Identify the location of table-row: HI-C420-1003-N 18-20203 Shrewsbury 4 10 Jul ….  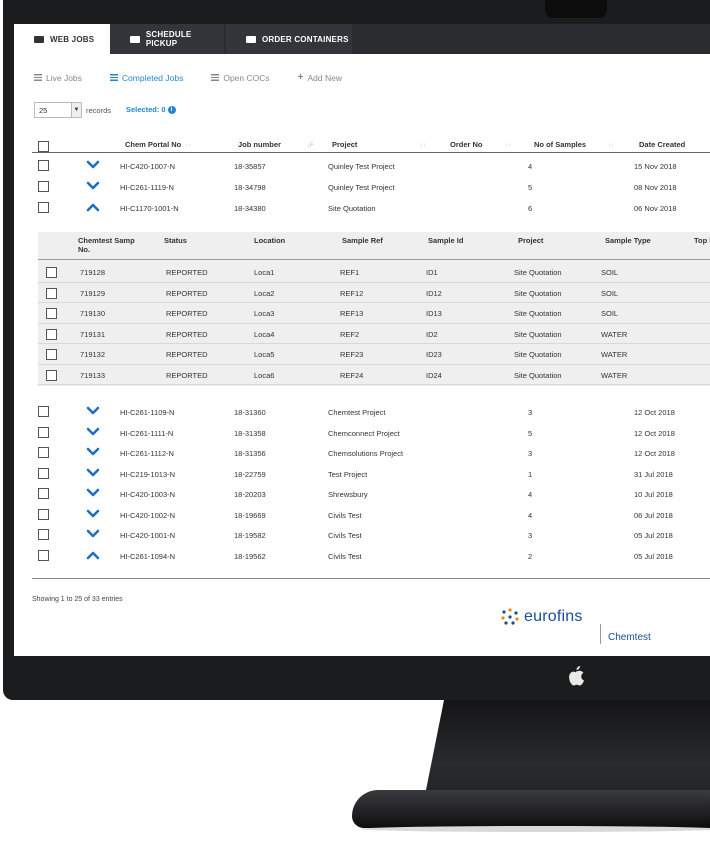
(371, 494).